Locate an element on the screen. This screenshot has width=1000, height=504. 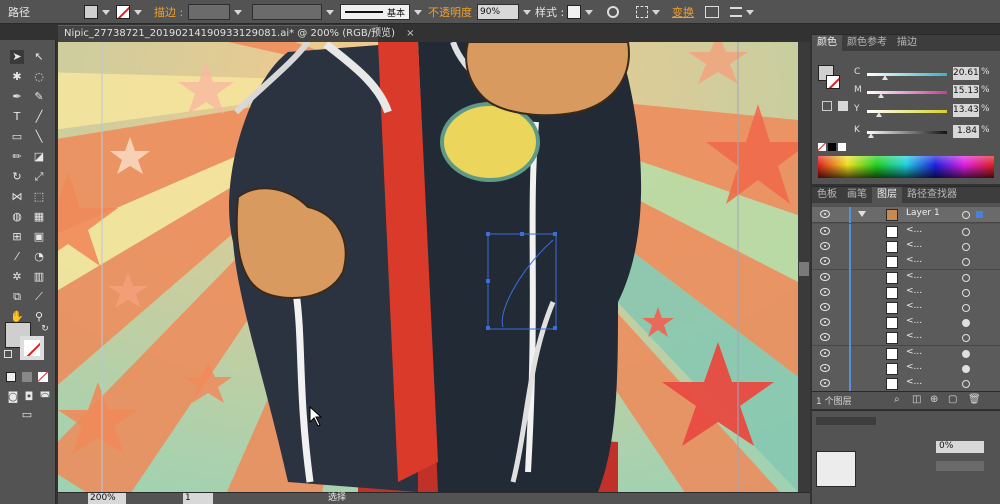
stroke-weight-field is located at coordinates (209, 12).